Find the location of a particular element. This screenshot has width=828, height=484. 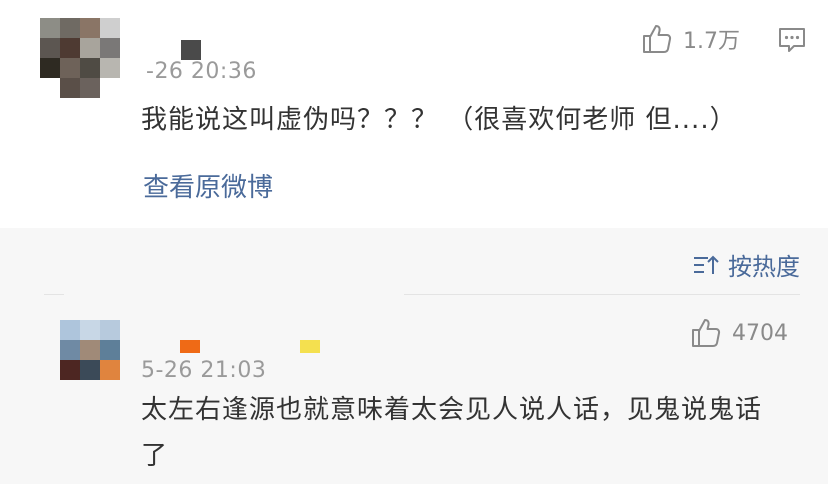

sort-by-hot-button: 按热度 is located at coordinates (746, 264).